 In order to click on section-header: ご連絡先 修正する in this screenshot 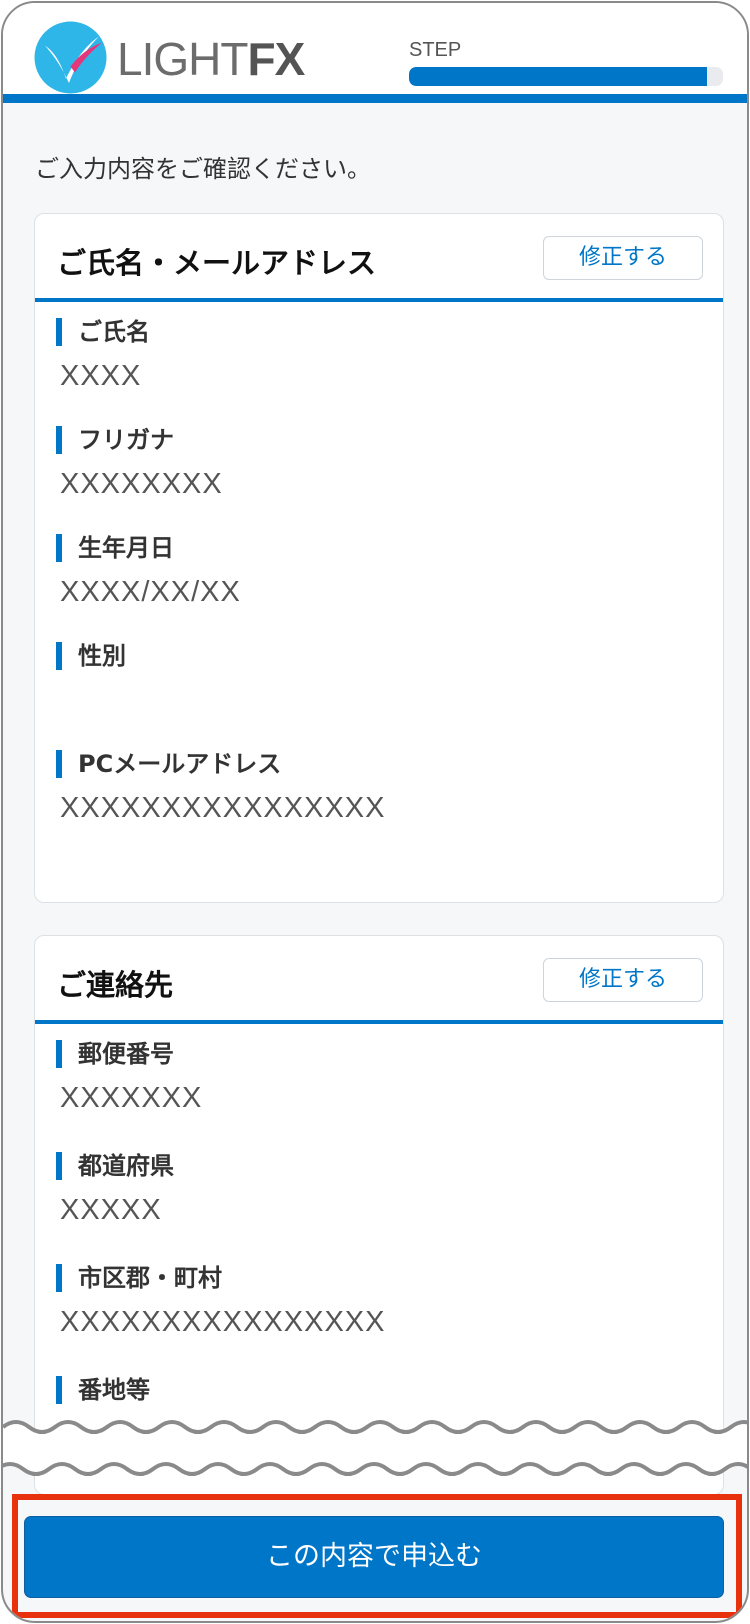, I will do `click(379, 980)`.